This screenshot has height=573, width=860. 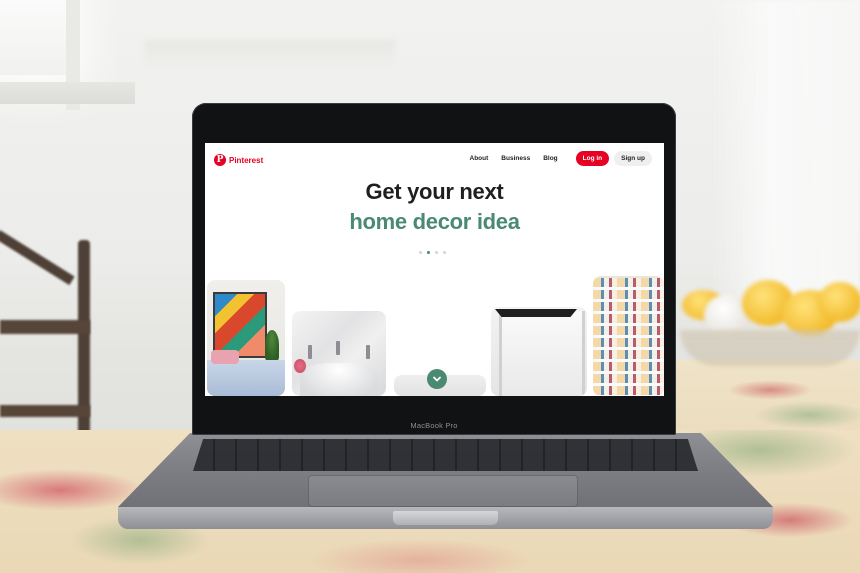 What do you see at coordinates (434, 425) in the screenshot?
I see `device-label: MacBook Pro` at bounding box center [434, 425].